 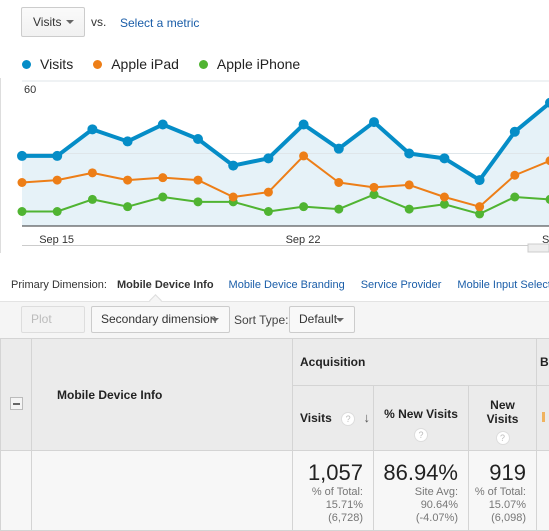 What do you see at coordinates (56, 64) in the screenshot?
I see `legend-label: Visits` at bounding box center [56, 64].